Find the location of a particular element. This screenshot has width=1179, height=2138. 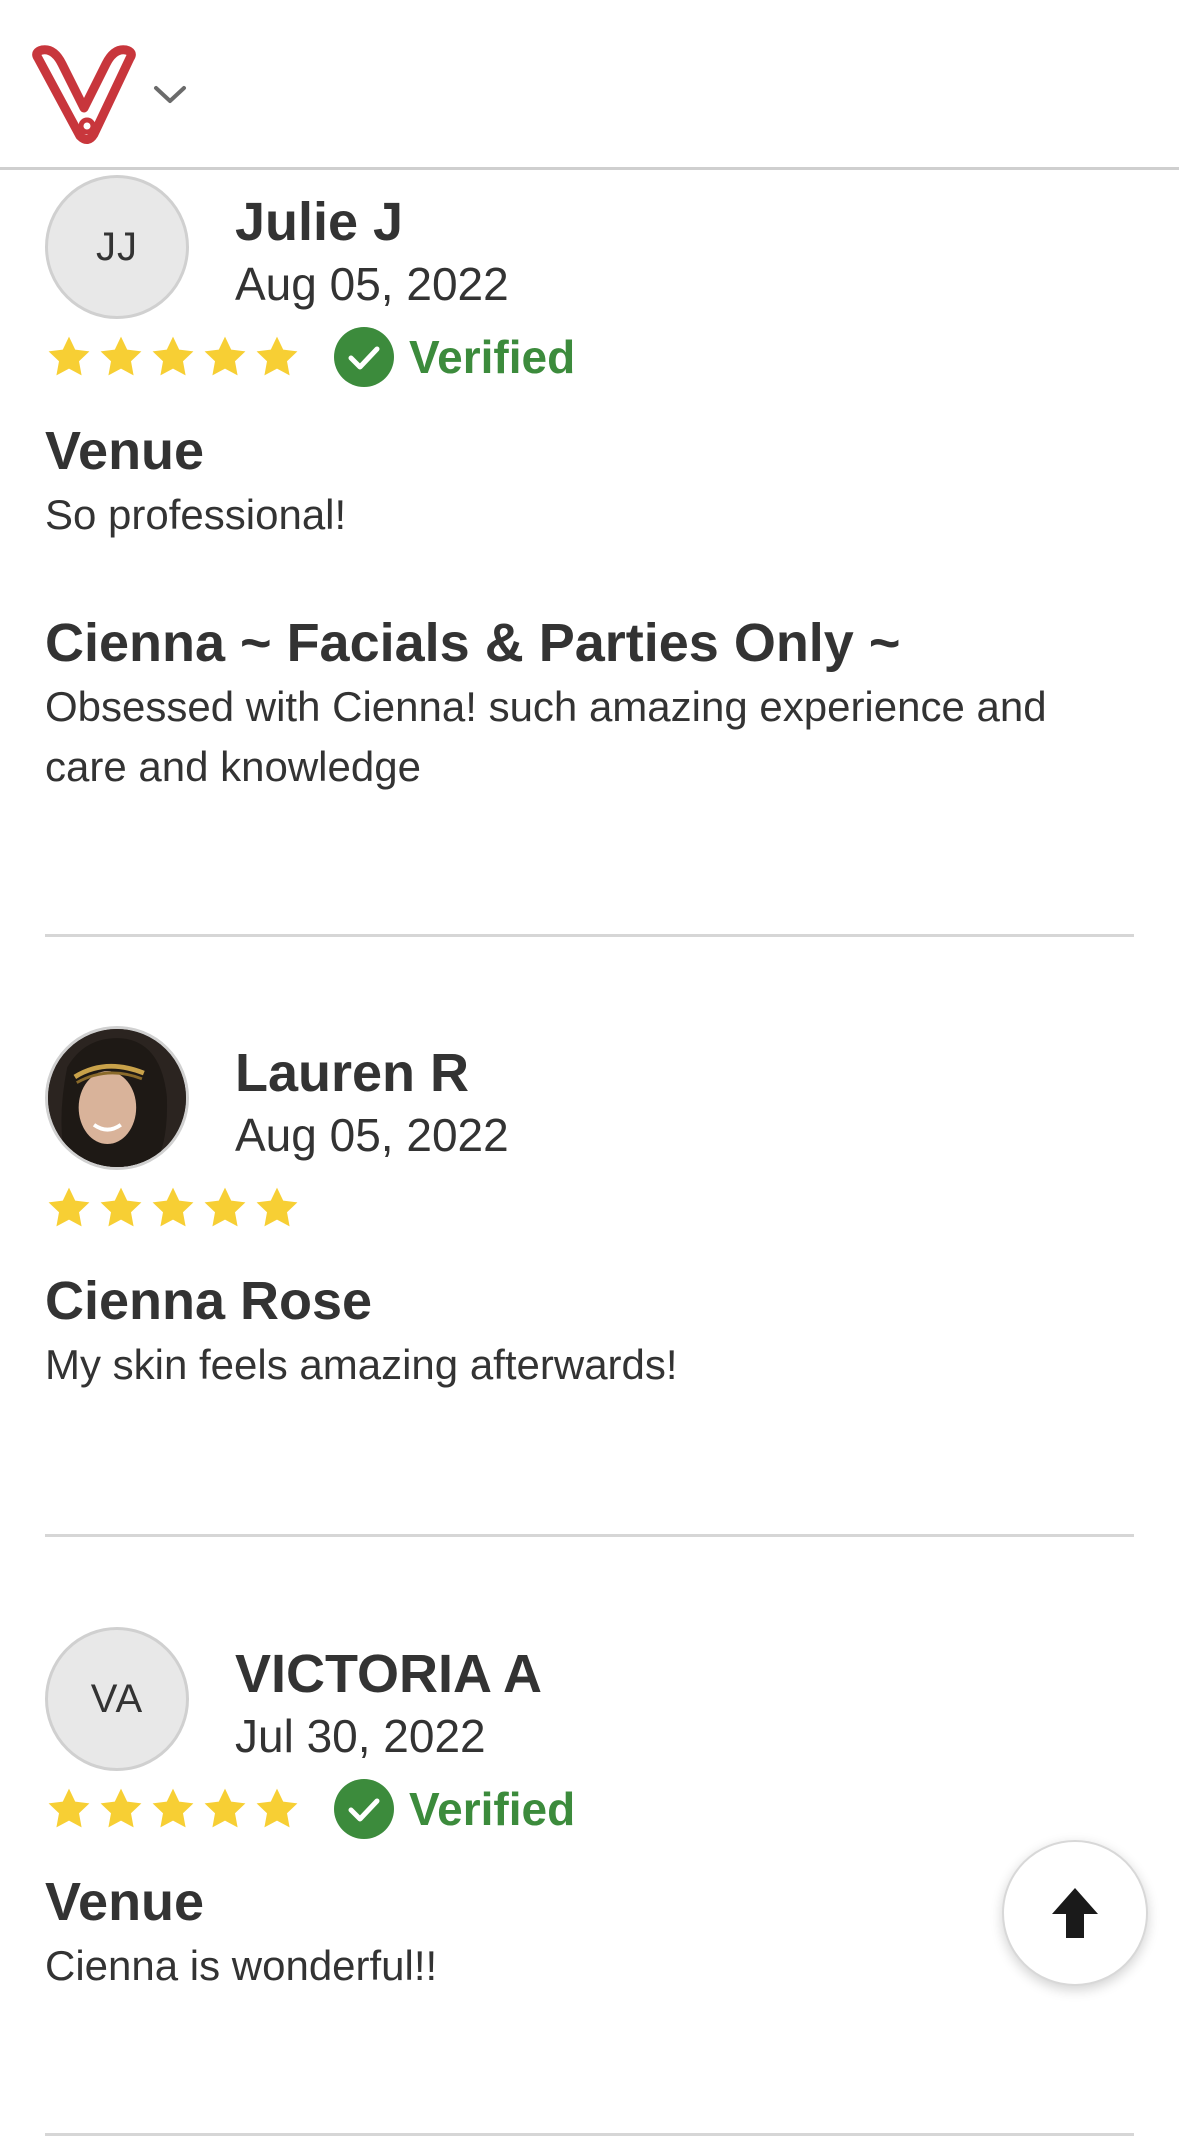

user-photo-icon is located at coordinates (117, 1098).